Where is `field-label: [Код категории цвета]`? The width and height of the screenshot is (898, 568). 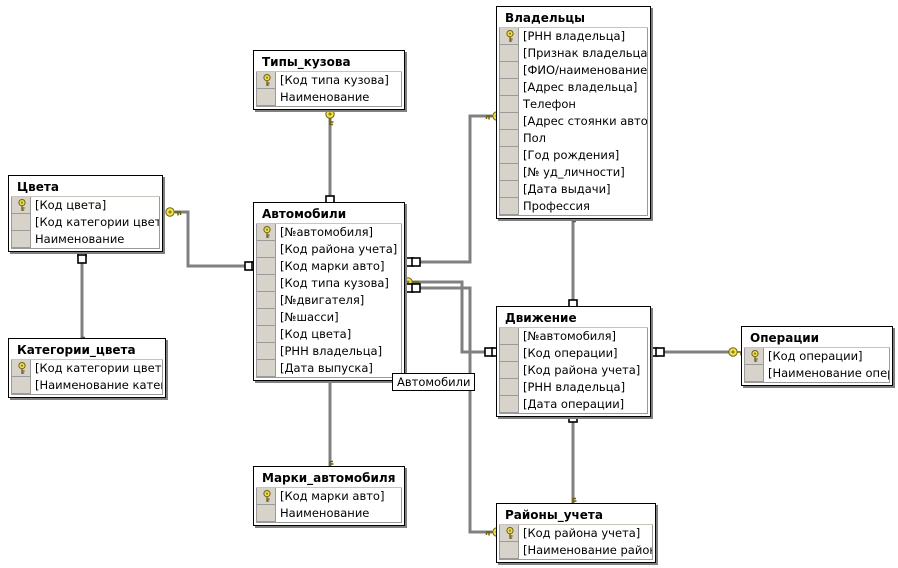
field-label: [Код категории цвета] is located at coordinates (97, 222).